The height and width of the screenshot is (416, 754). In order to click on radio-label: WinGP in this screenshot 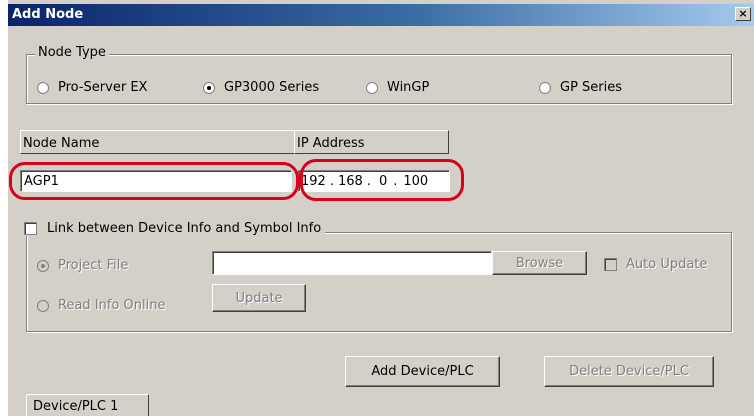, I will do `click(408, 87)`.